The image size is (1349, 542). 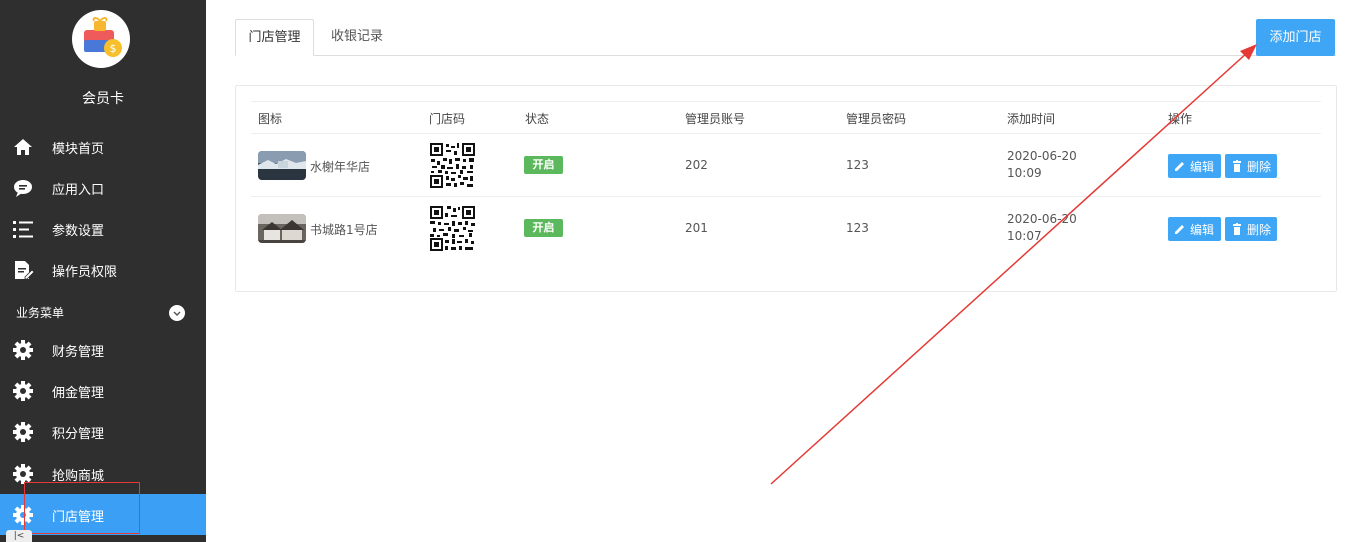 I want to click on table-row: 书城路1号店 开启 201 123 2020-06-20 10:07 编辑 删除, so click(x=786, y=228).